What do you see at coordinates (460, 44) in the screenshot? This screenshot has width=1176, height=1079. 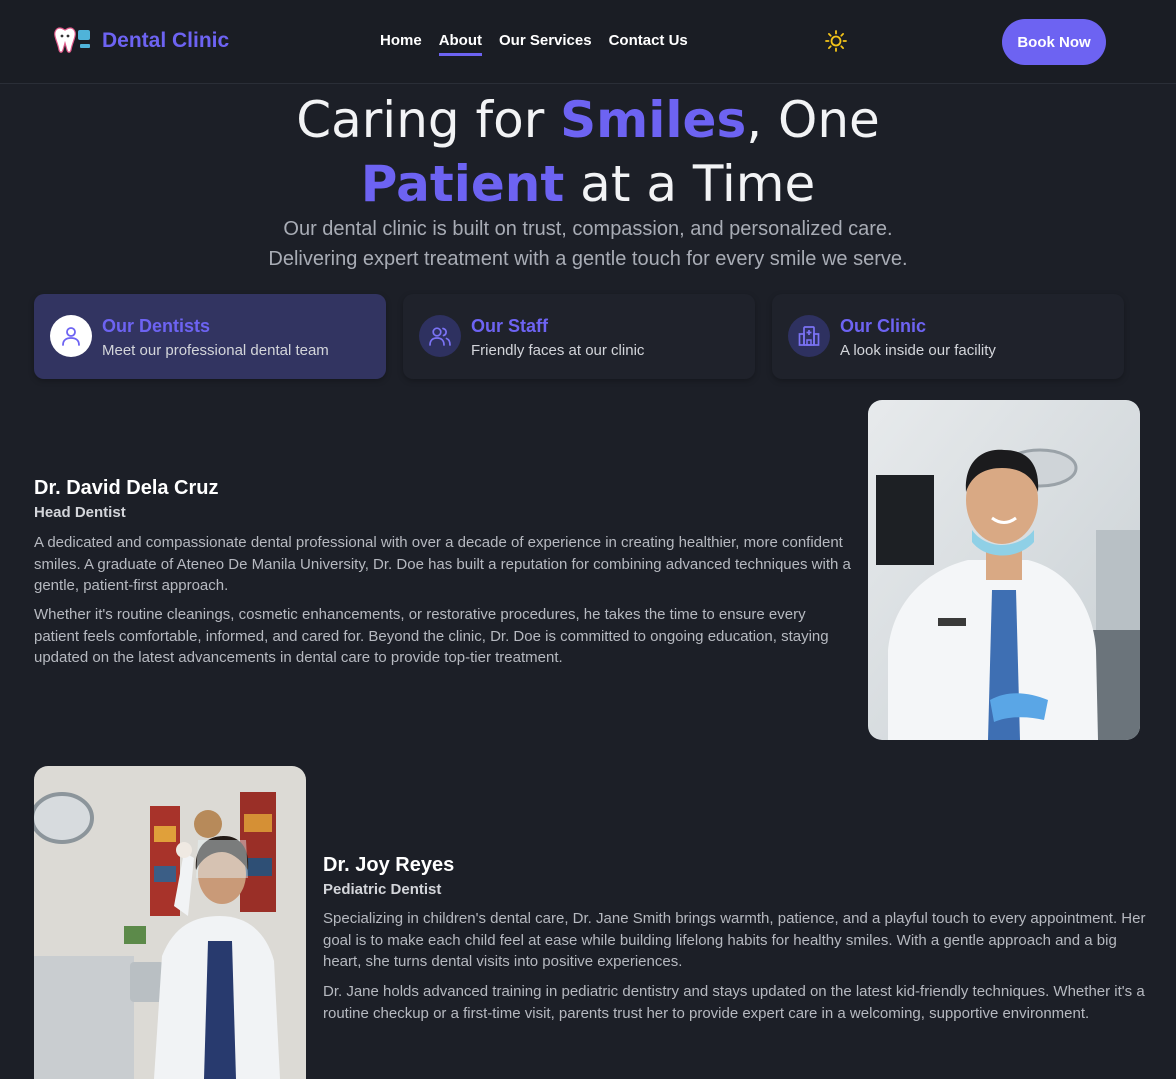 I see `nav-about: About` at bounding box center [460, 44].